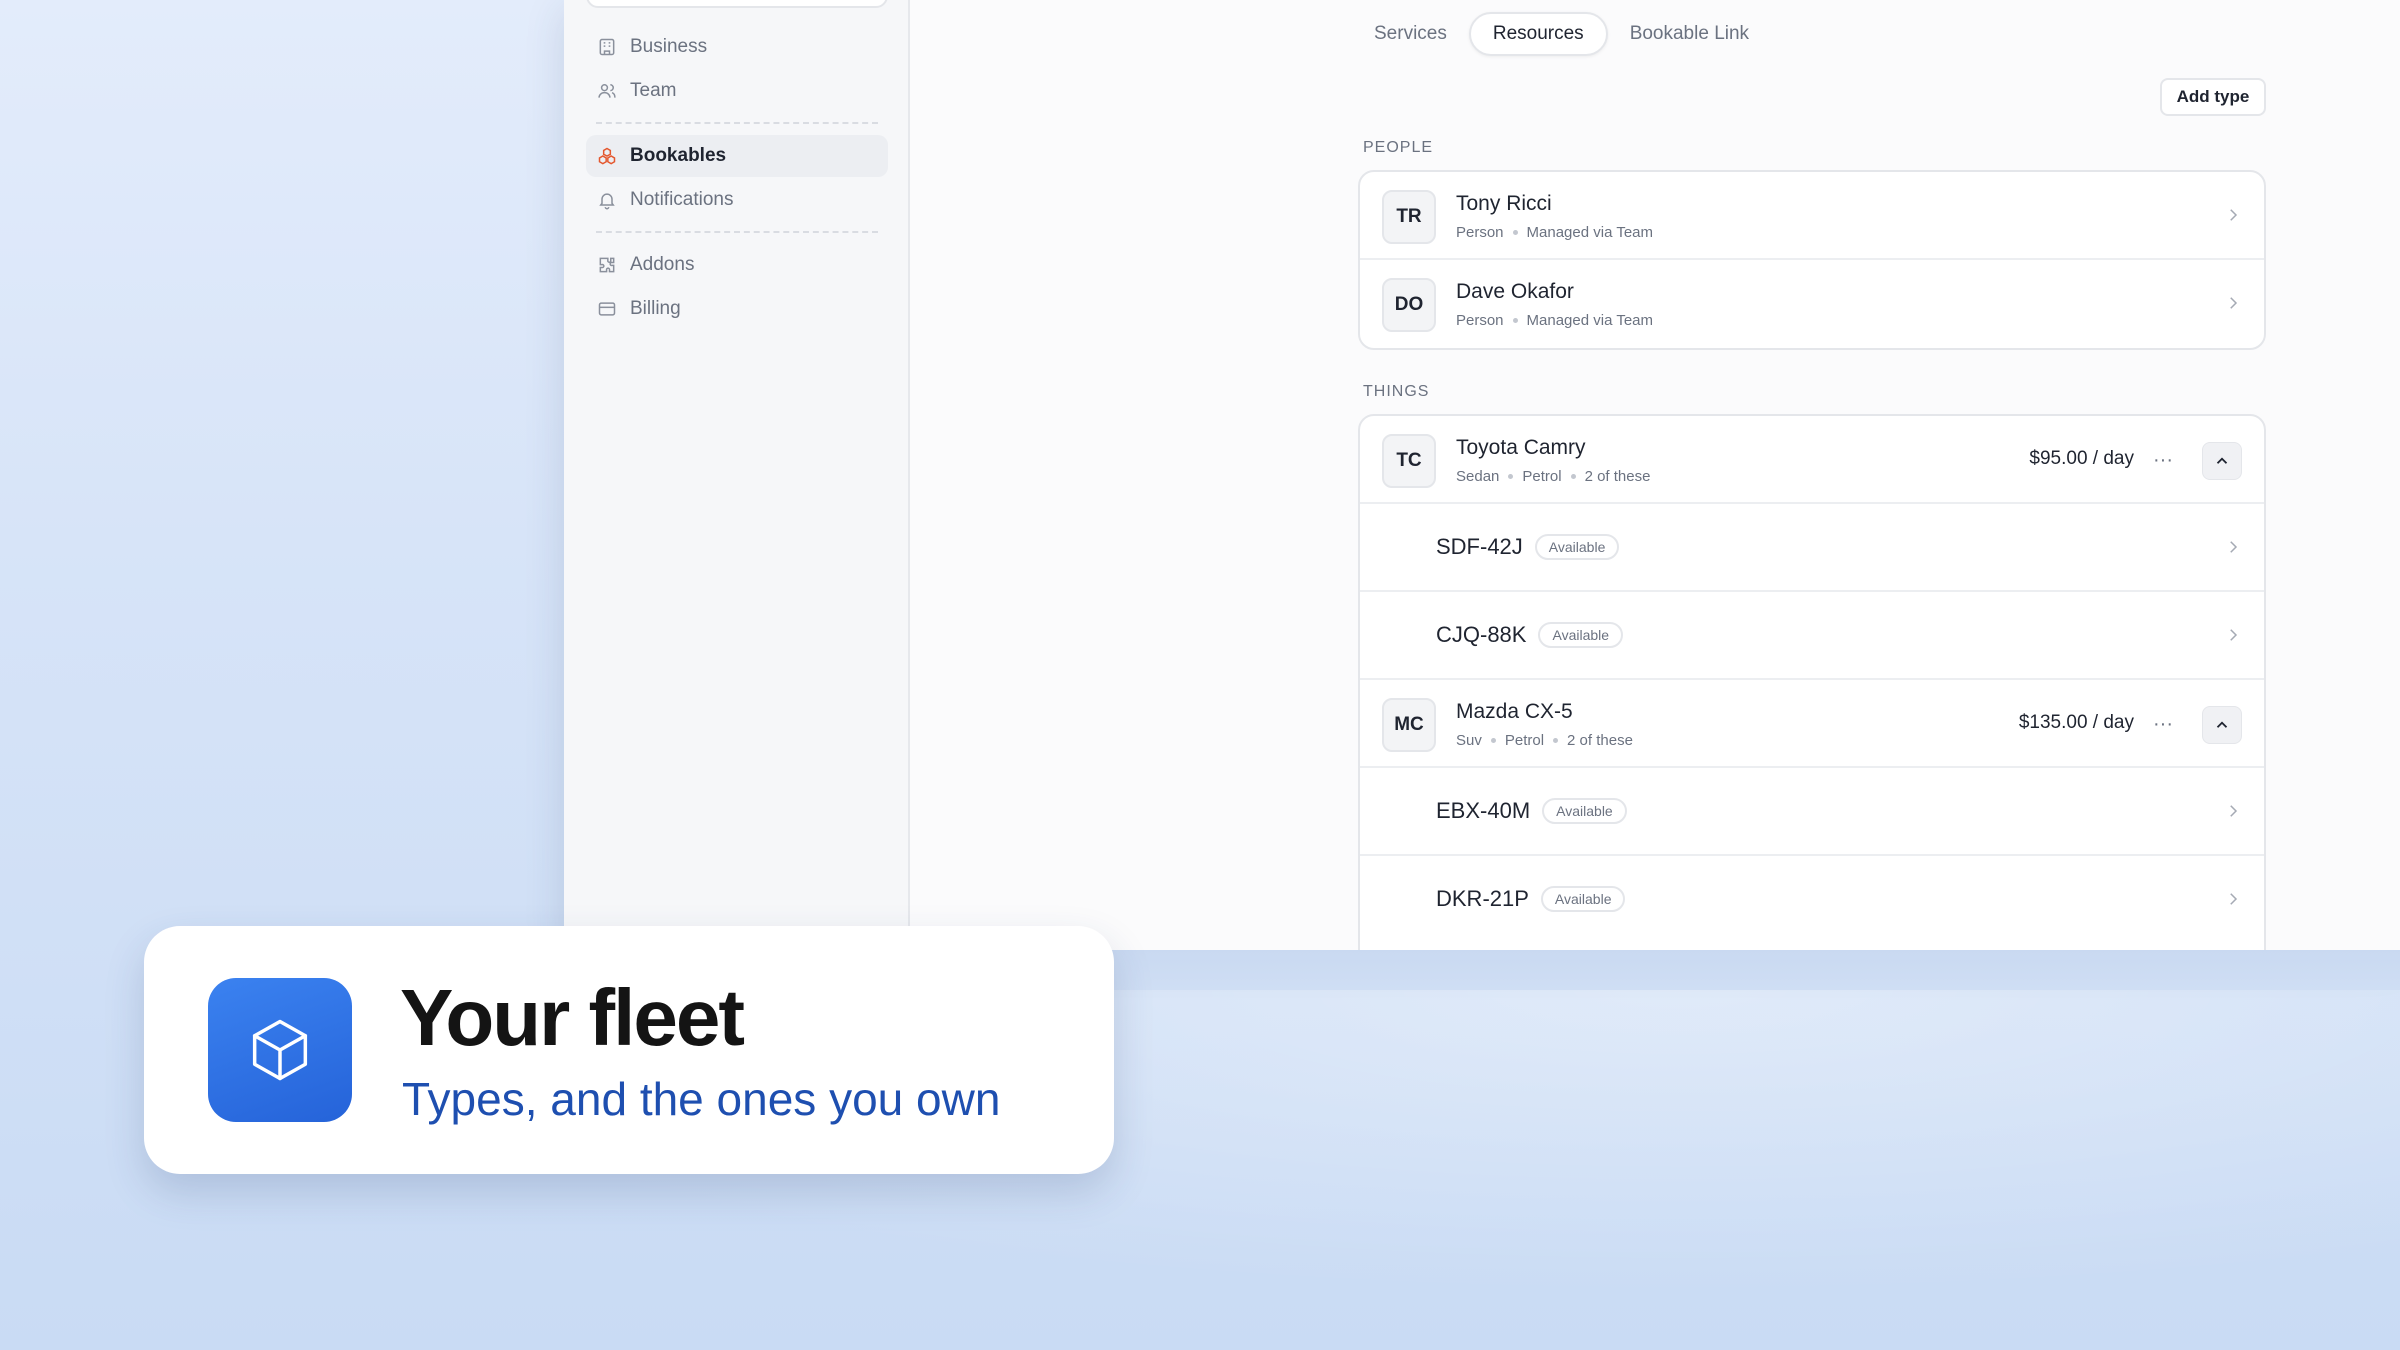 The height and width of the screenshot is (1350, 2400). Describe the element at coordinates (1538, 34) in the screenshot. I see `tab-resources: Resources` at that location.